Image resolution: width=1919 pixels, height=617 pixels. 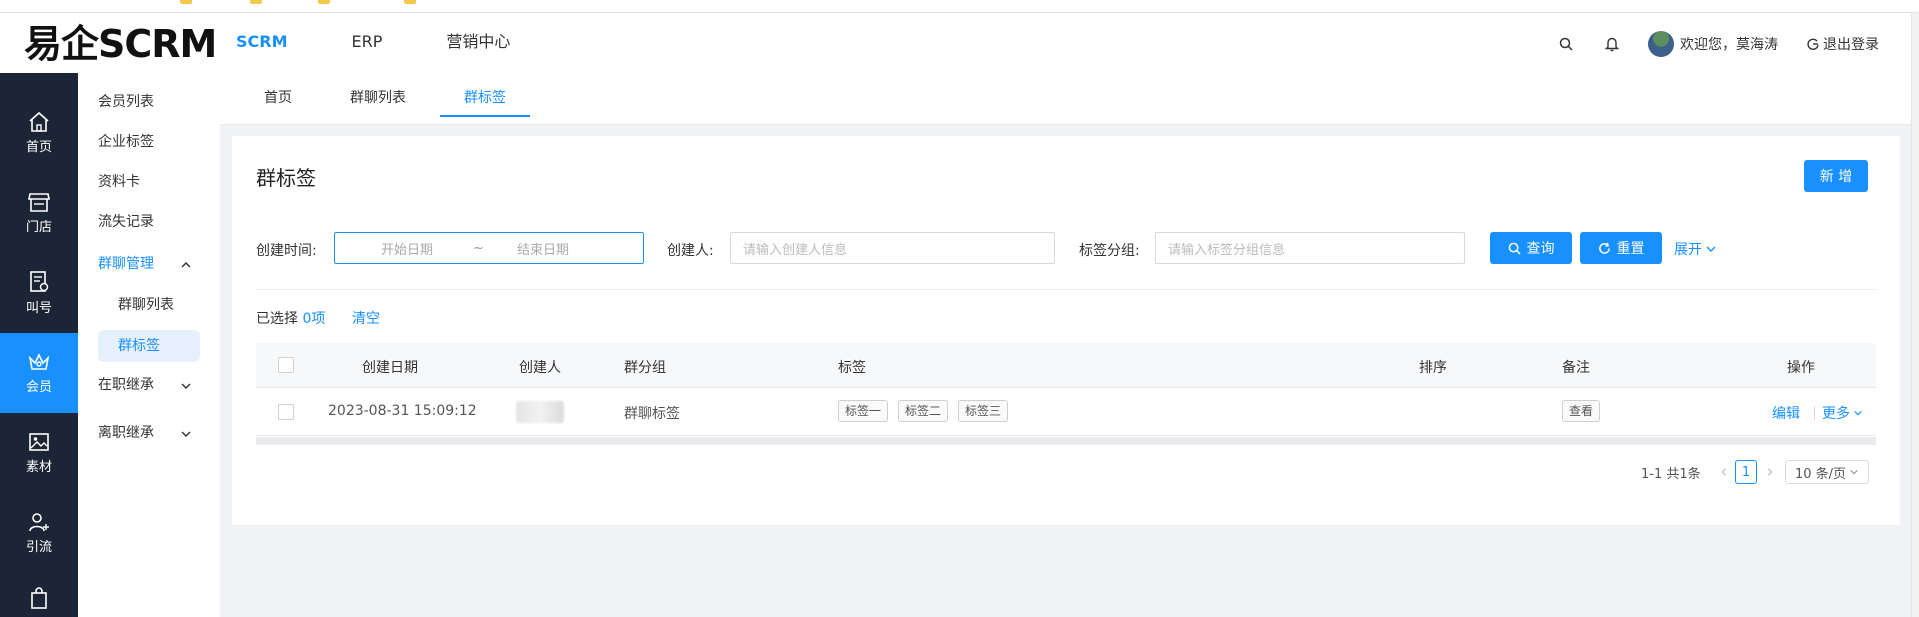 What do you see at coordinates (1069, 99) in the screenshot?
I see `tab-bar: 首页 群聊列表 群标签` at bounding box center [1069, 99].